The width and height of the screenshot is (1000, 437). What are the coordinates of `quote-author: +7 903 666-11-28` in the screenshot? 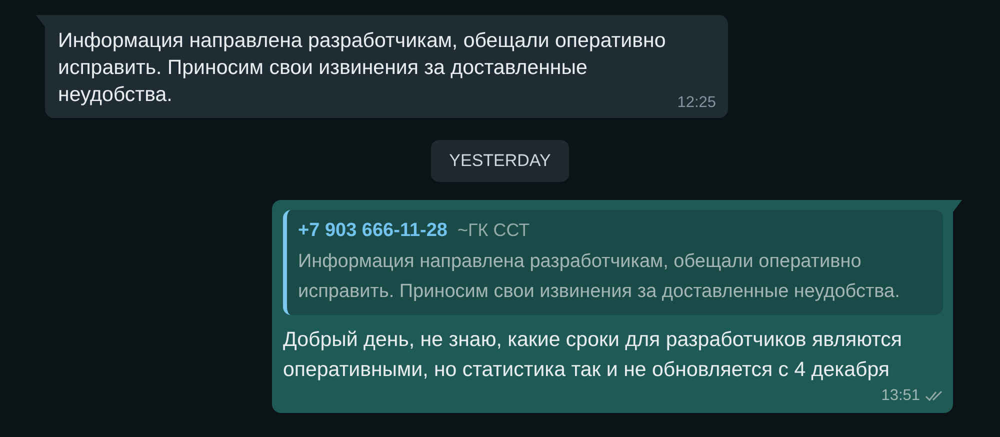 It's located at (373, 231).